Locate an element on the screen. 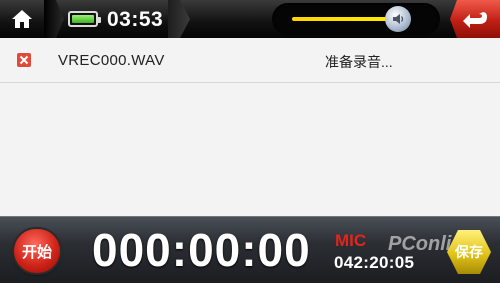  volume-track is located at coordinates (339, 19).